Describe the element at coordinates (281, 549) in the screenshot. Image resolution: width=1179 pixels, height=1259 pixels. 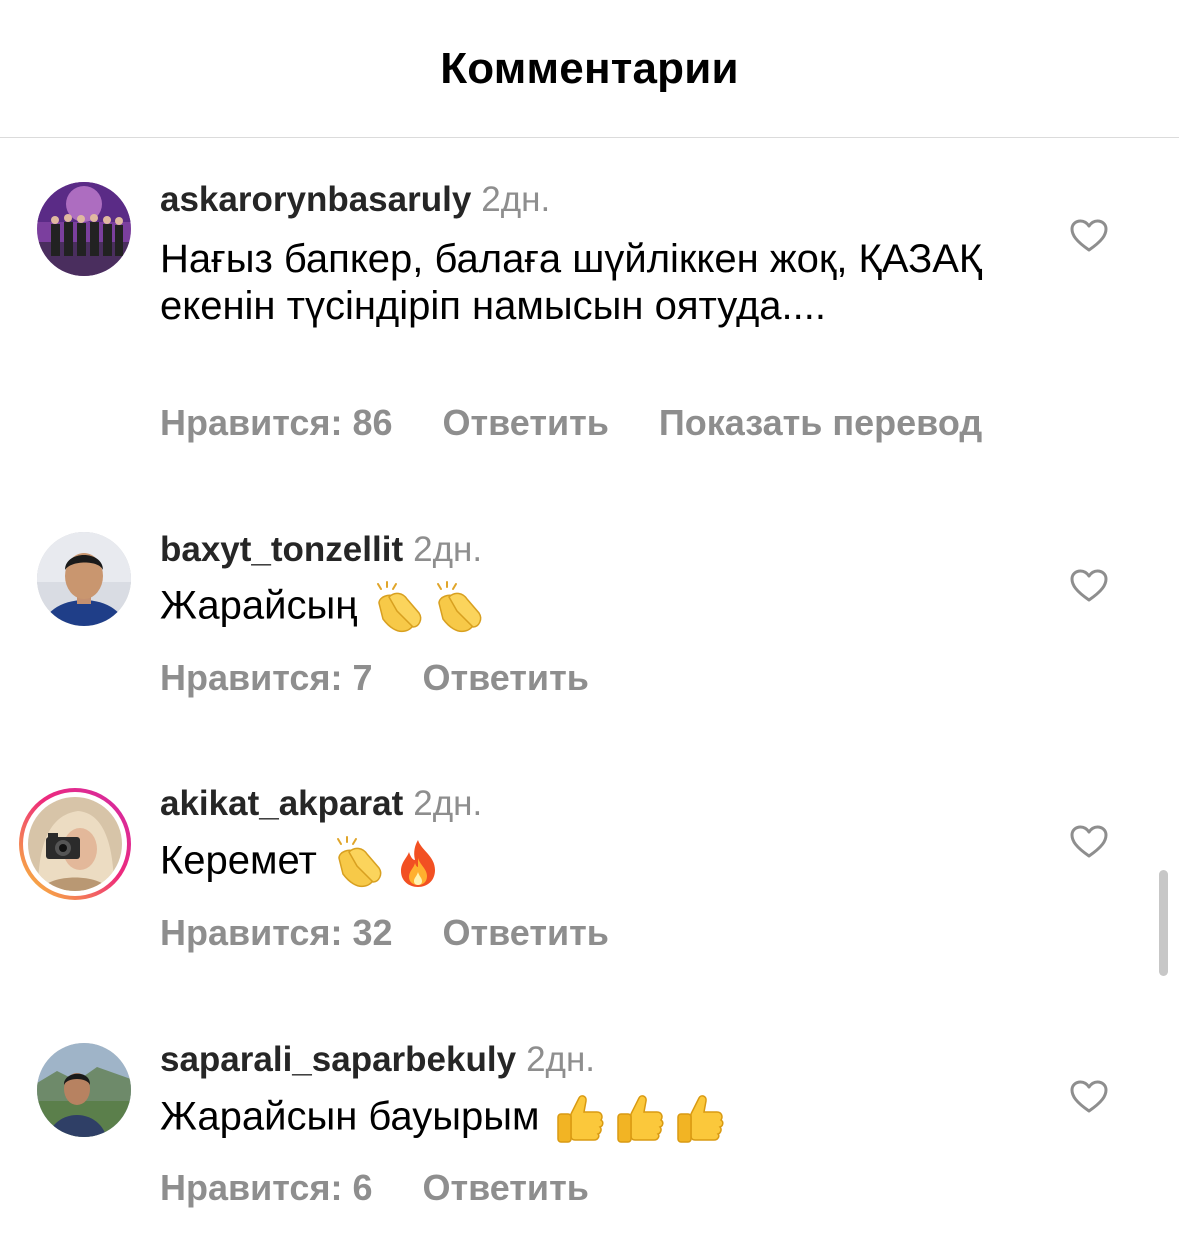
I see `username: baxyt_tonzellit` at that location.